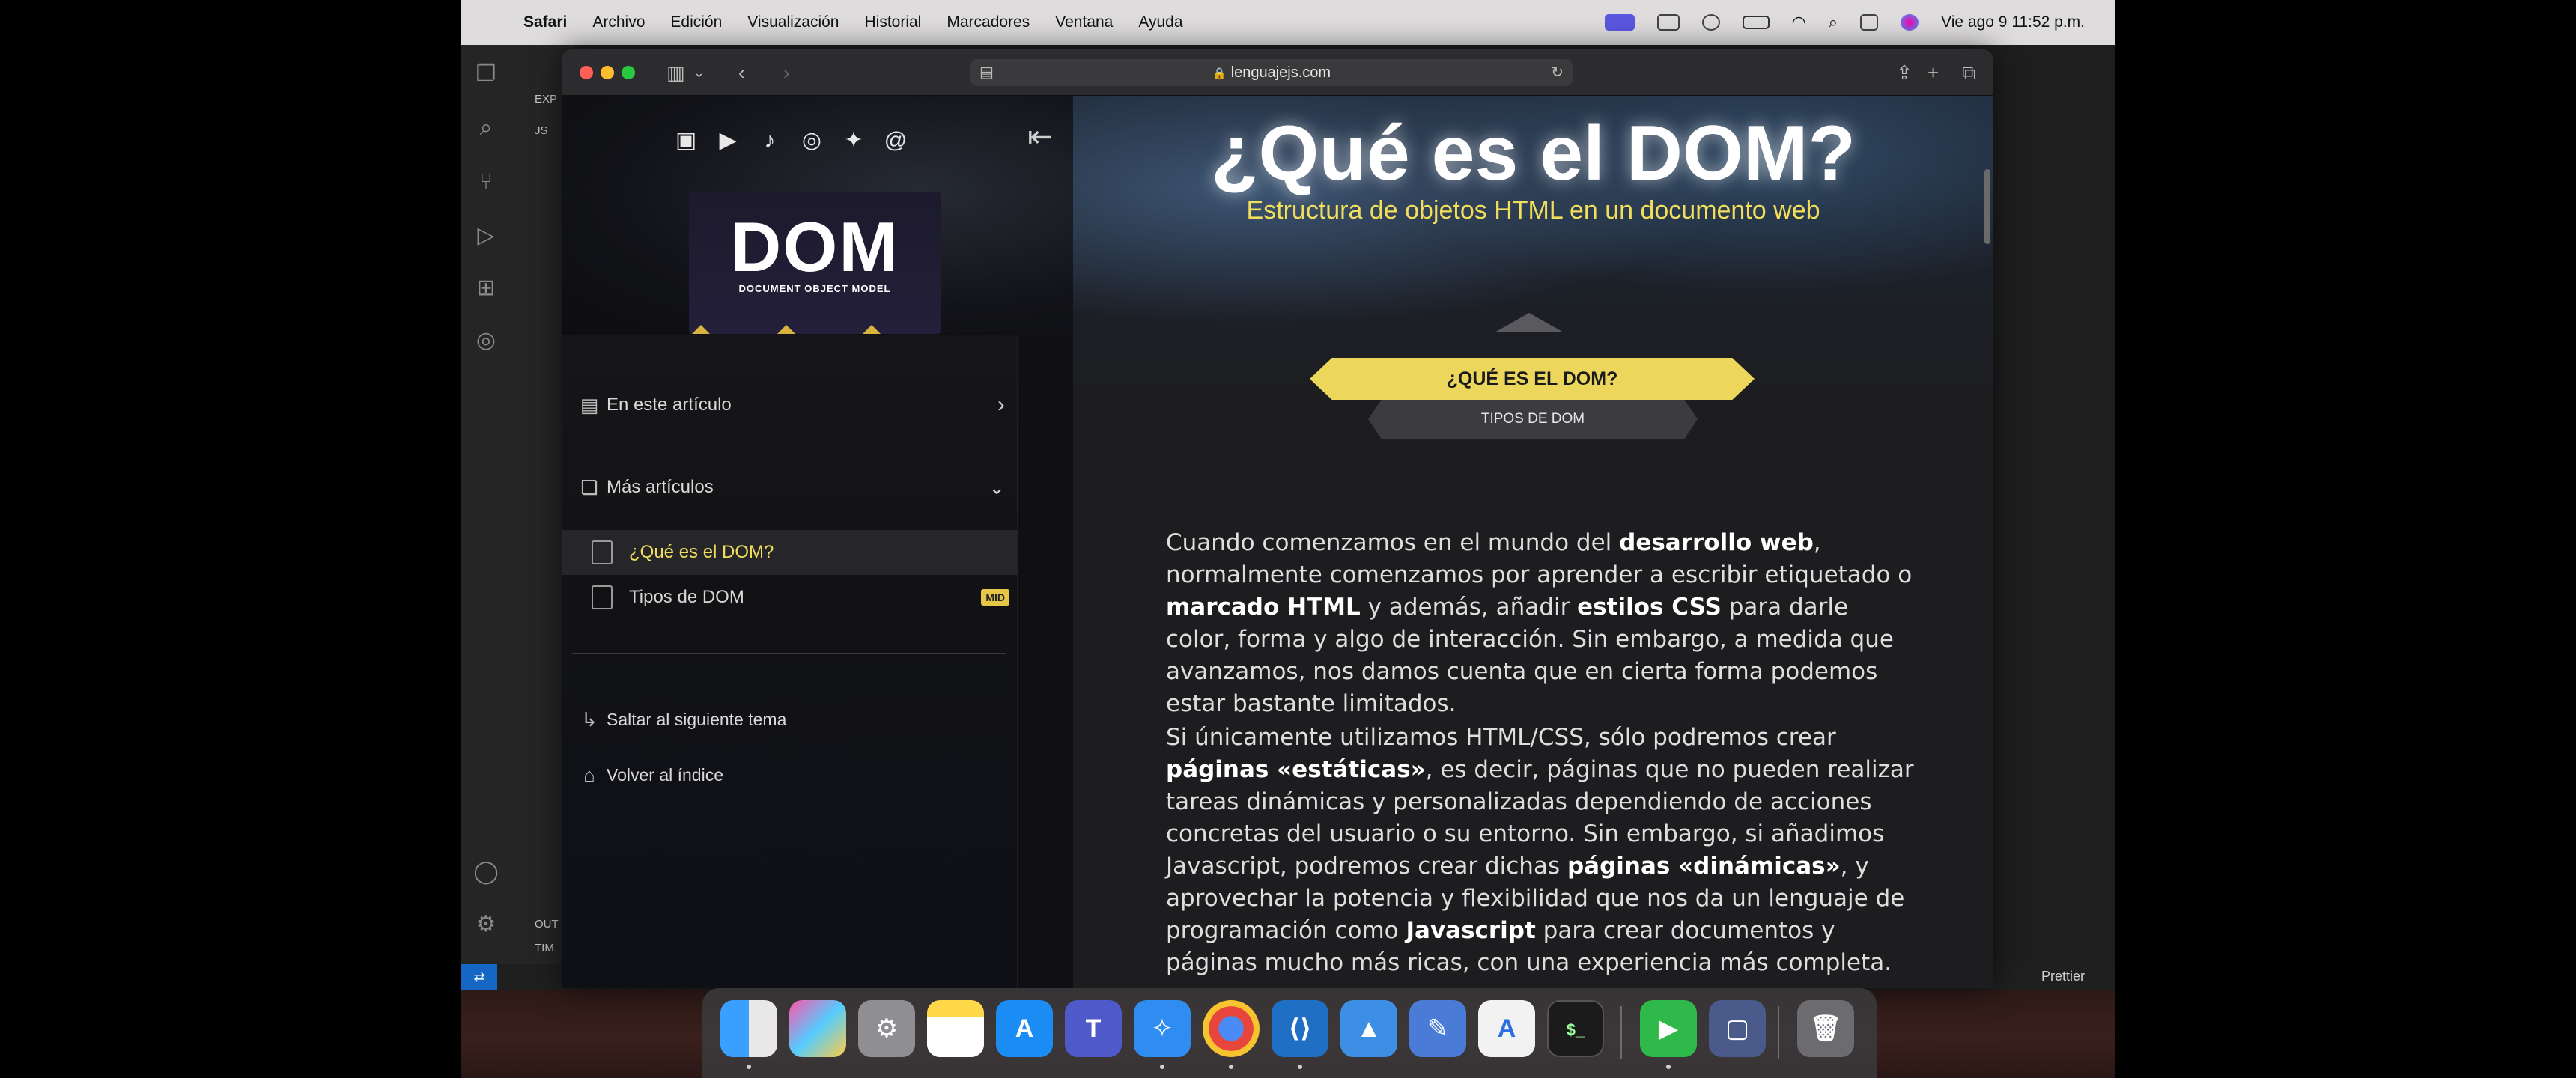 The height and width of the screenshot is (1078, 2576). What do you see at coordinates (1160, 22) in the screenshot?
I see `menu-item-ayuda: Ayuda` at bounding box center [1160, 22].